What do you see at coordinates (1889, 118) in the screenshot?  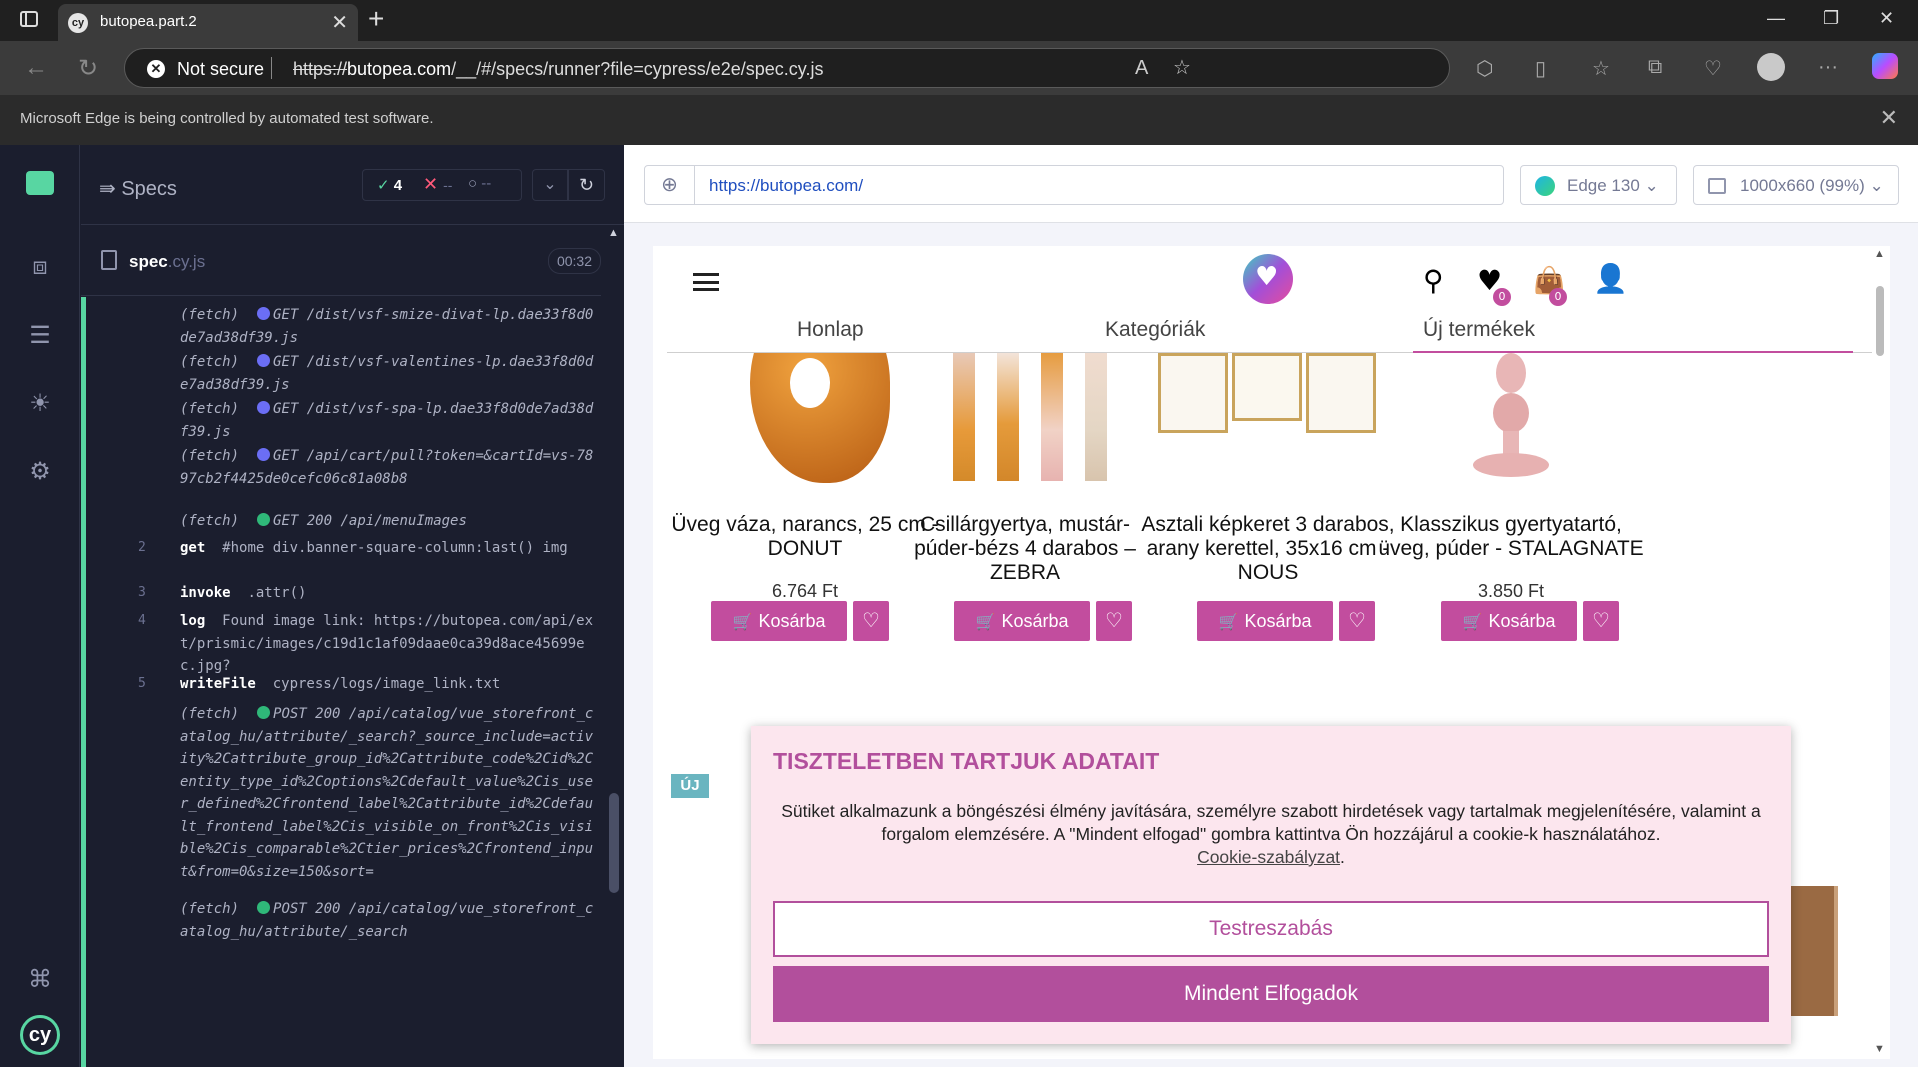 I see `close-infobar-icon: ✕` at bounding box center [1889, 118].